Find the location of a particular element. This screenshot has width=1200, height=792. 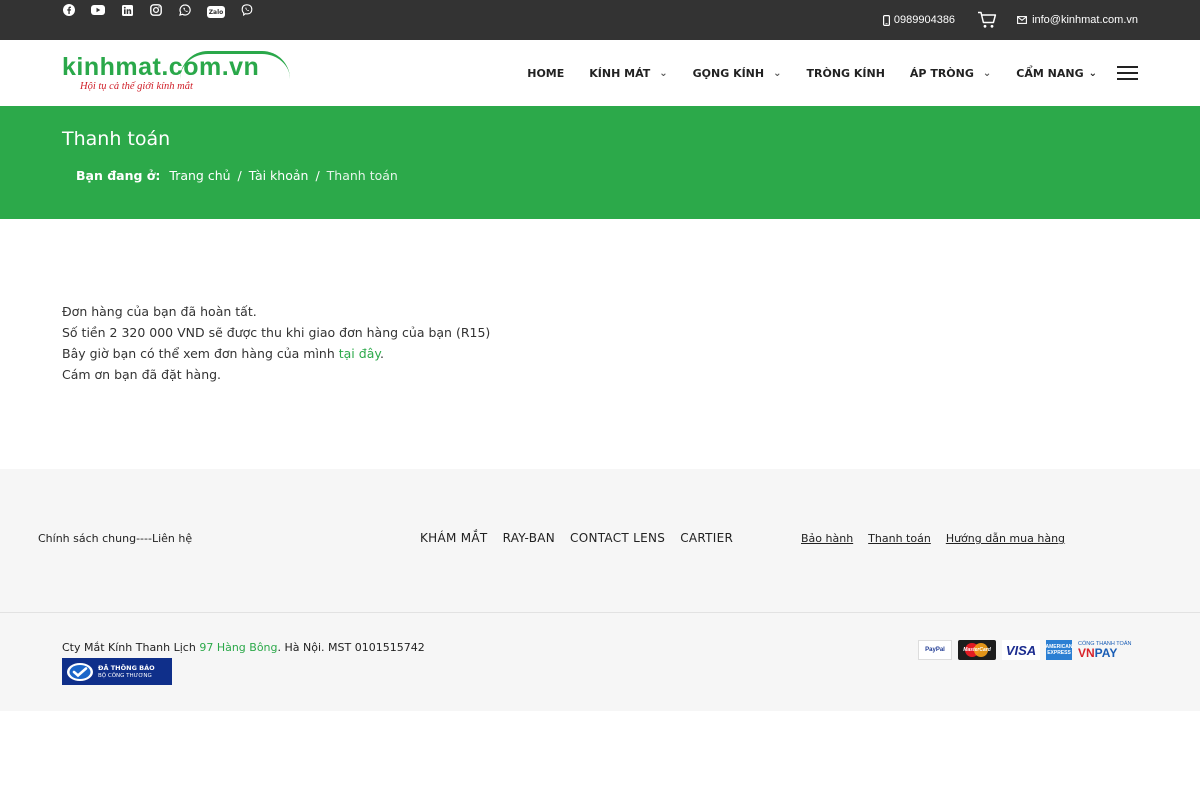

nav-label: KÍNH MÁT is located at coordinates (620, 73).